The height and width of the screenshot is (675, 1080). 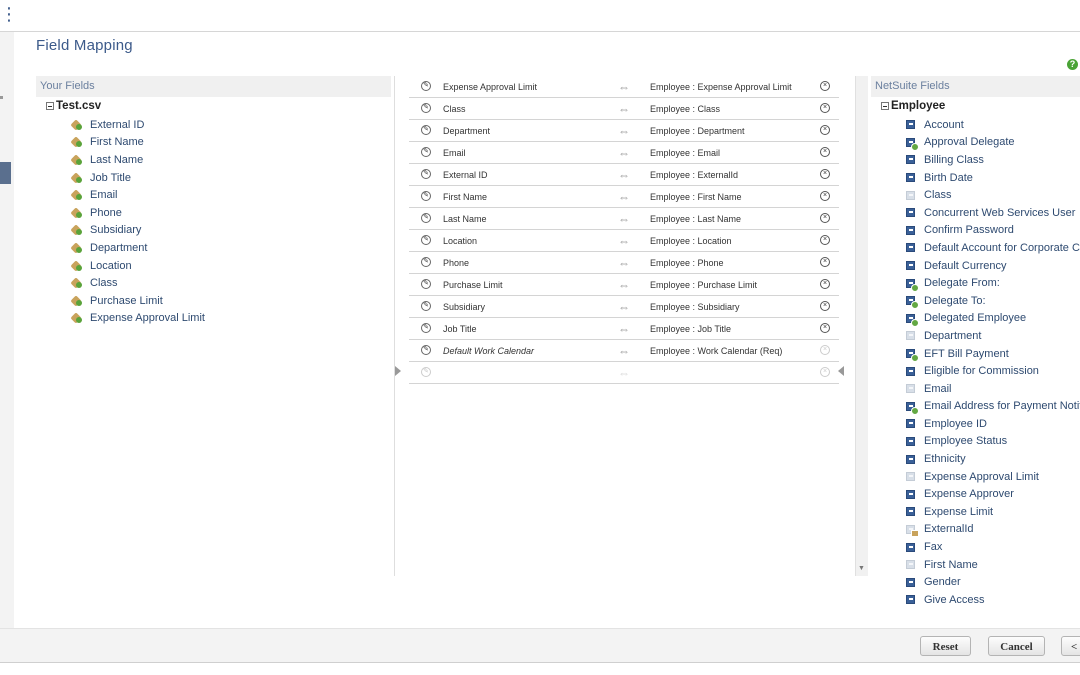 I want to click on mapping-row: ✎ Last Name ⇔ Employee : Last Name ×, so click(x=624, y=219).